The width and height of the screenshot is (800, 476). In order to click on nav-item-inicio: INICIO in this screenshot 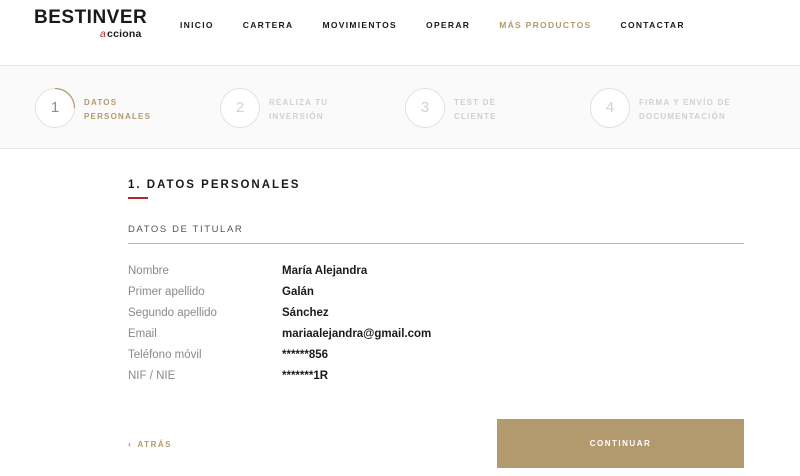, I will do `click(197, 25)`.